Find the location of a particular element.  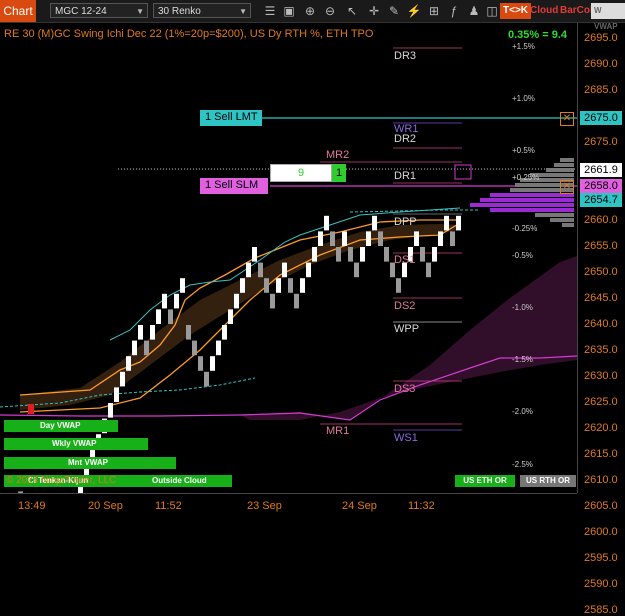

draw-tool-icon: ✎ is located at coordinates (394, 11).